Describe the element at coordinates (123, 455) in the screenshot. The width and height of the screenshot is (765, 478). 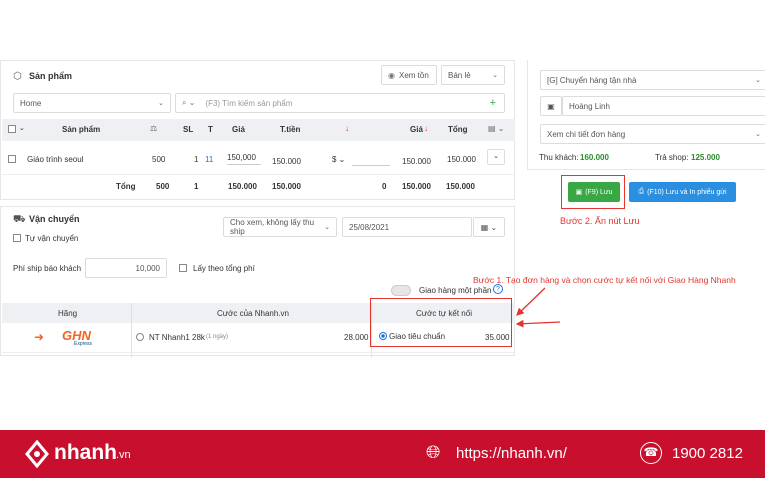
I see `brand-suffix: .vn` at that location.